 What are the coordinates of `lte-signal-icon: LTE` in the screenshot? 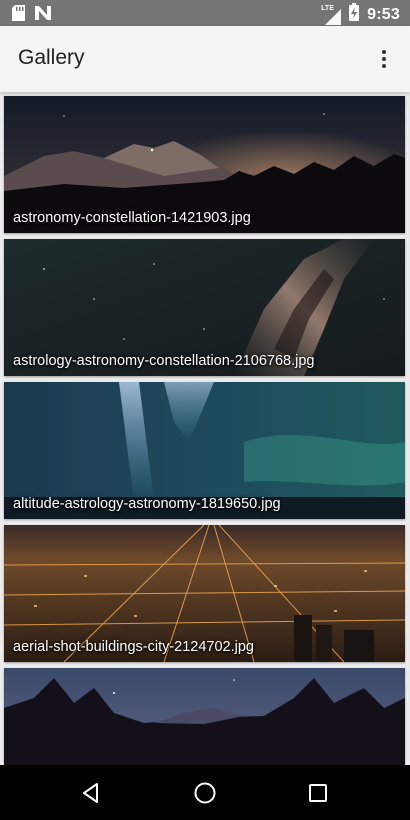 It's located at (331, 15).